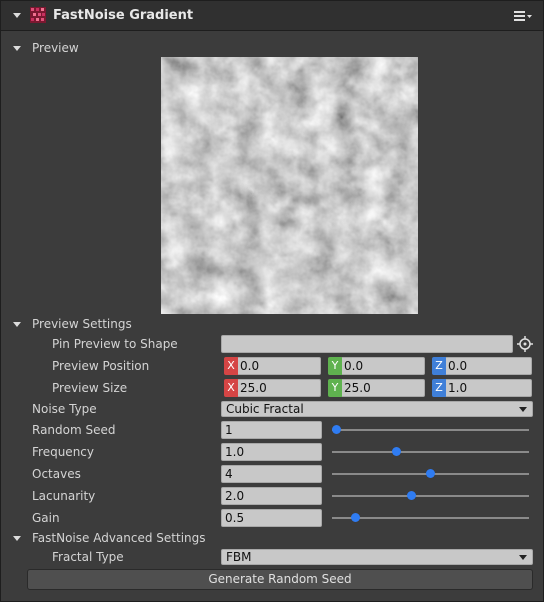  I want to click on target-picker-icon, so click(525, 344).